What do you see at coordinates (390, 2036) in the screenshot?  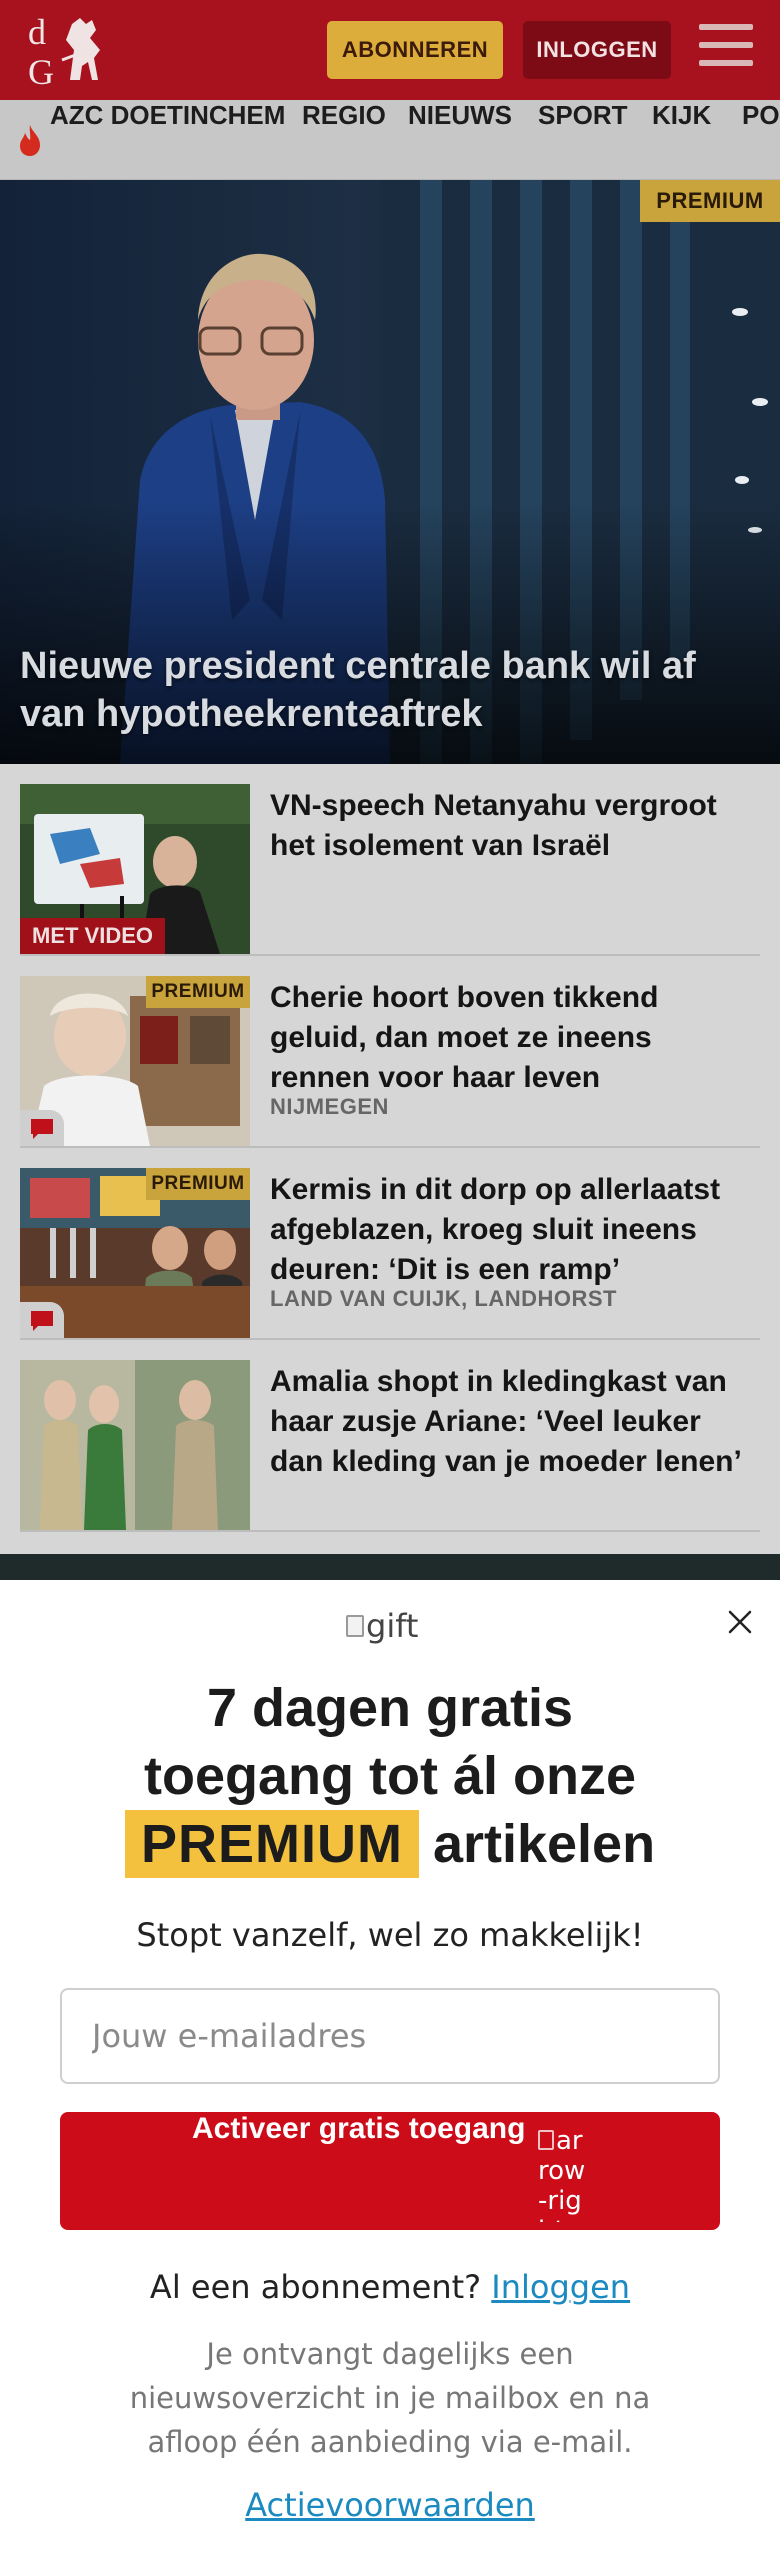 I see `email-input` at bounding box center [390, 2036].